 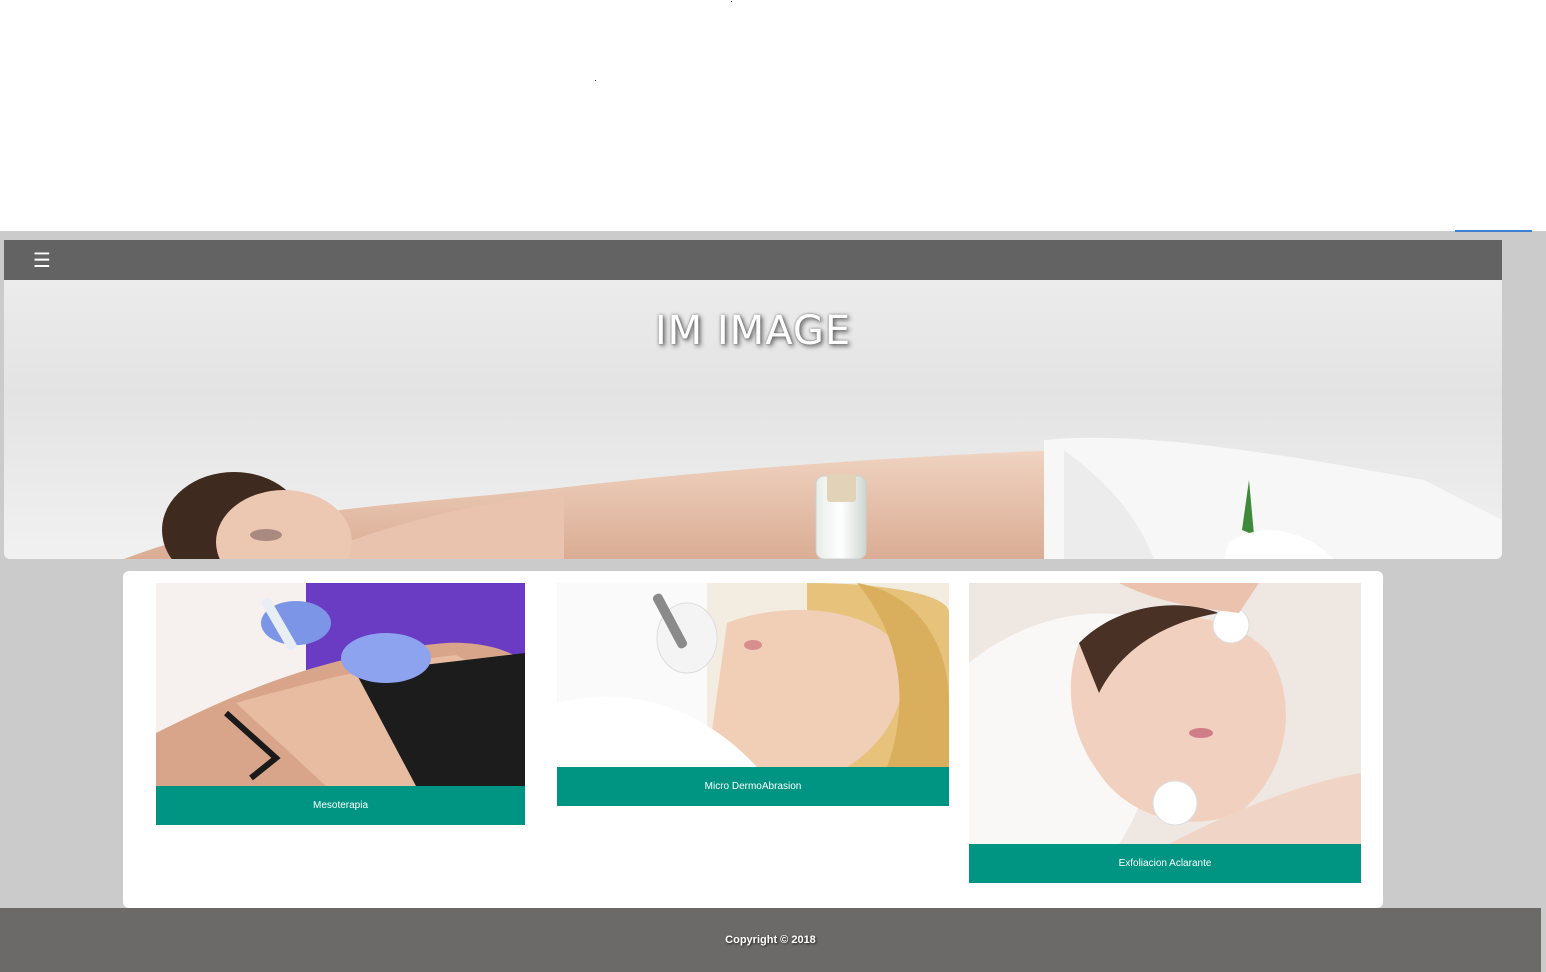 I want to click on copyright-text: Copyright © 2018, so click(x=770, y=940).